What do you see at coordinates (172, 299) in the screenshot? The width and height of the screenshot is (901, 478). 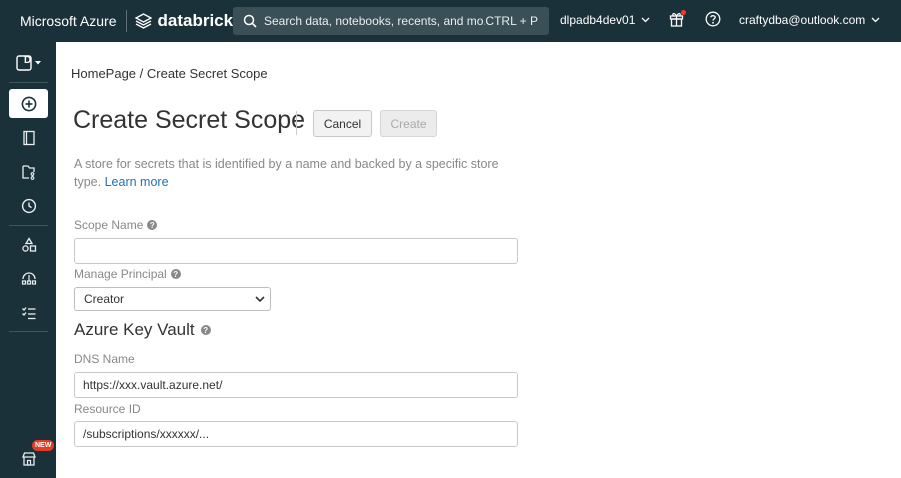 I see `manage-principal-select: Creator` at bounding box center [172, 299].